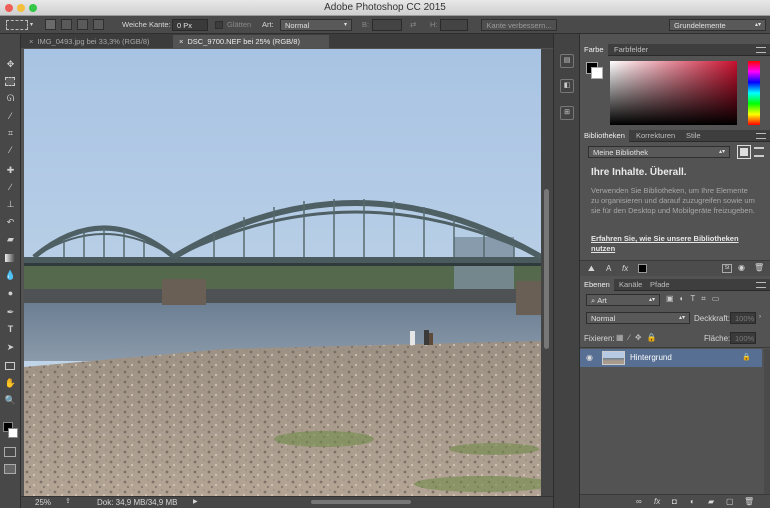 This screenshot has height=508, width=770. What do you see at coordinates (31, 25) in the screenshot?
I see `chevron-down-icon: ▾` at bounding box center [31, 25].